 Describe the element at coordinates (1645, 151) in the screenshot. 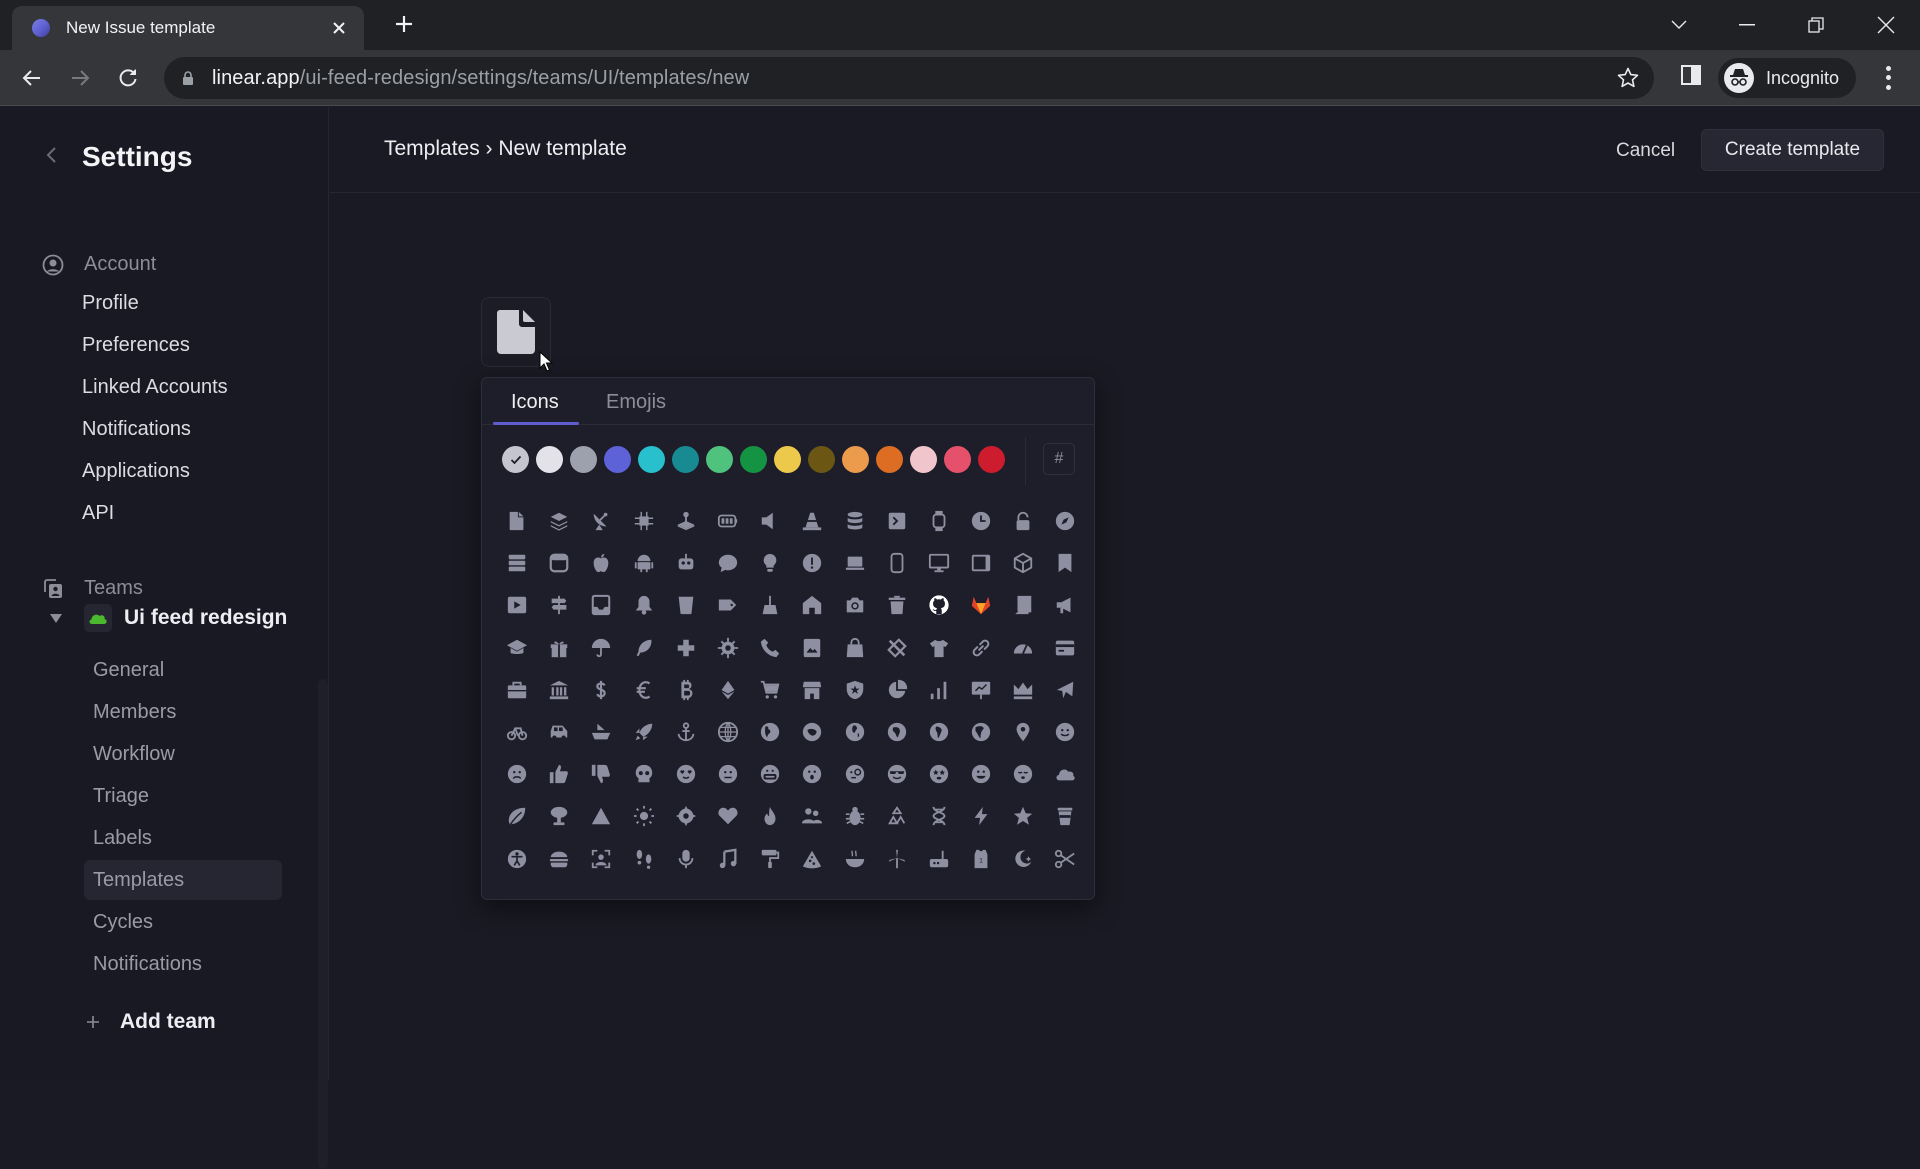

I see `cancel-button: Cancel` at that location.